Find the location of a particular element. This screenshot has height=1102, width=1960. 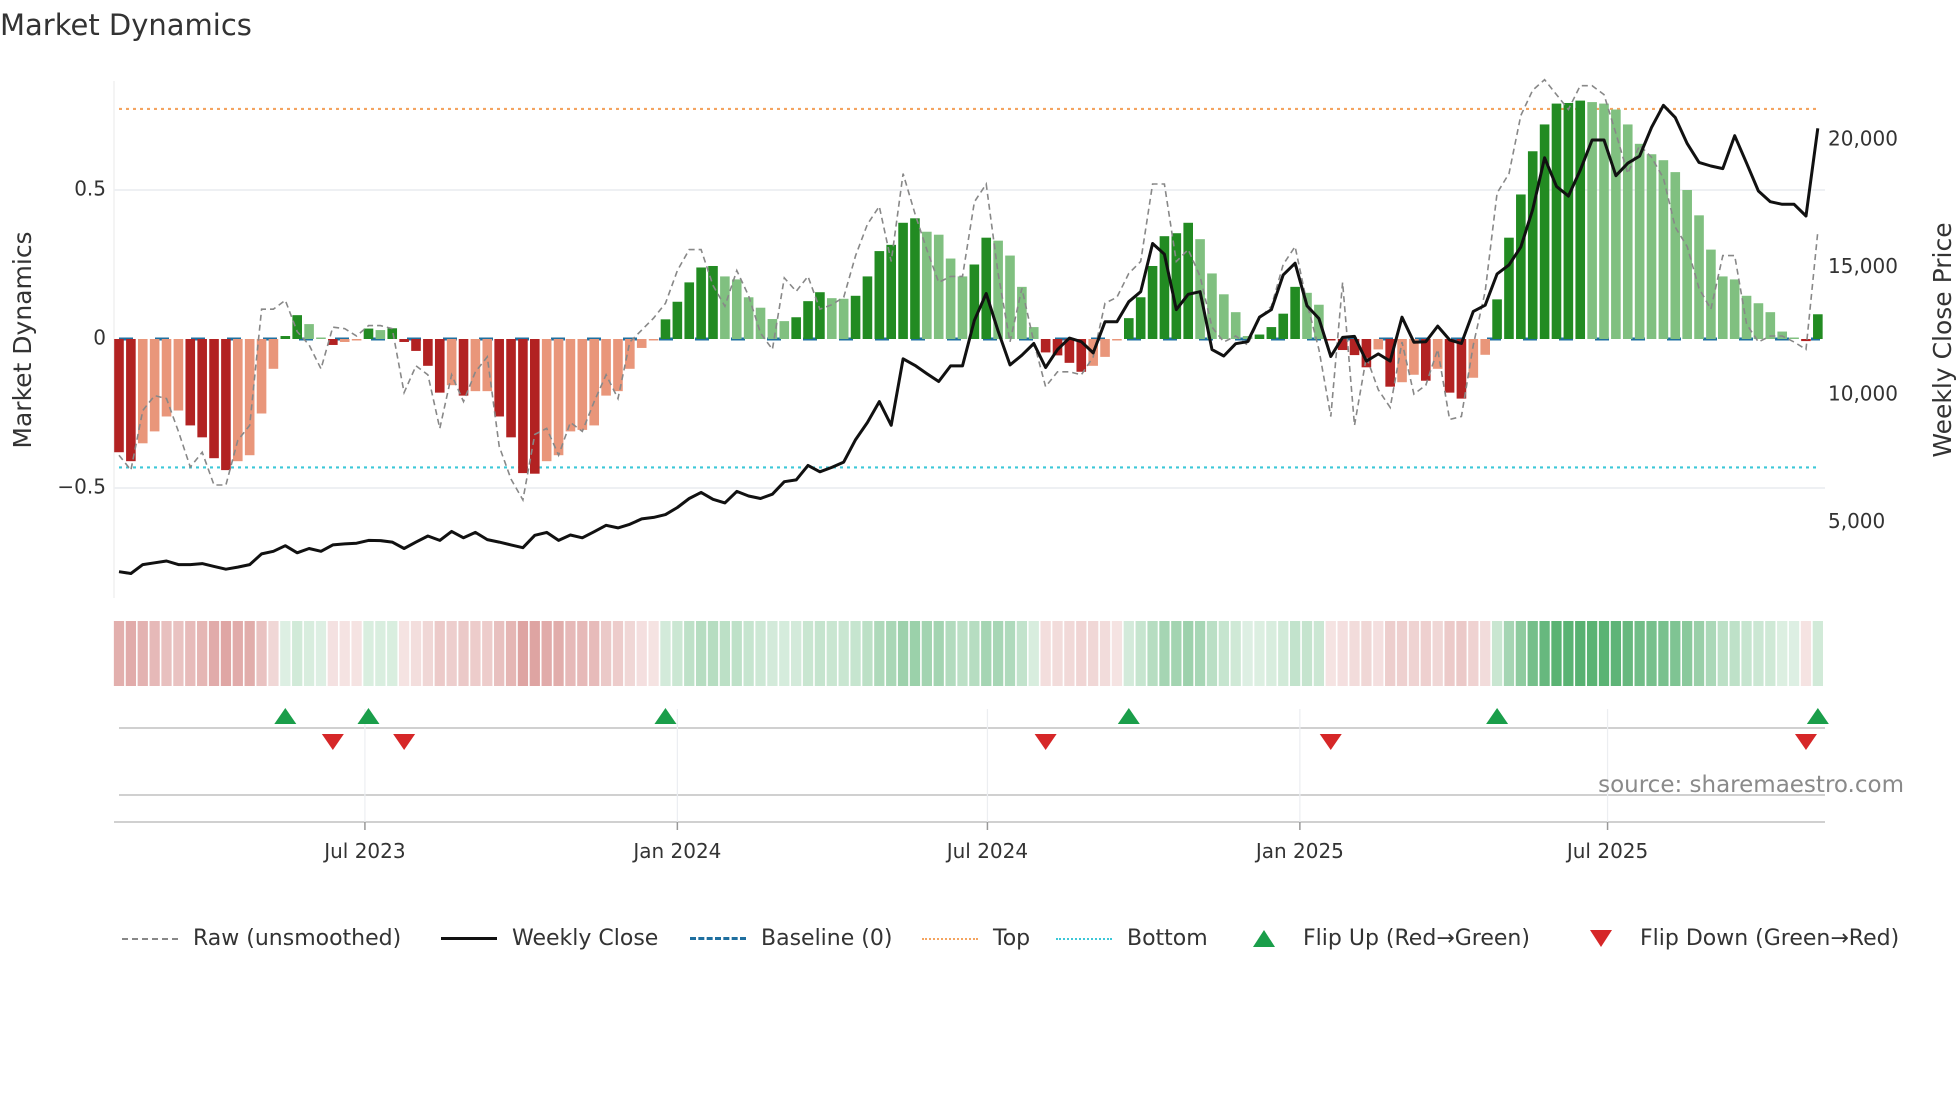

dashed-line-icon is located at coordinates (718, 938).